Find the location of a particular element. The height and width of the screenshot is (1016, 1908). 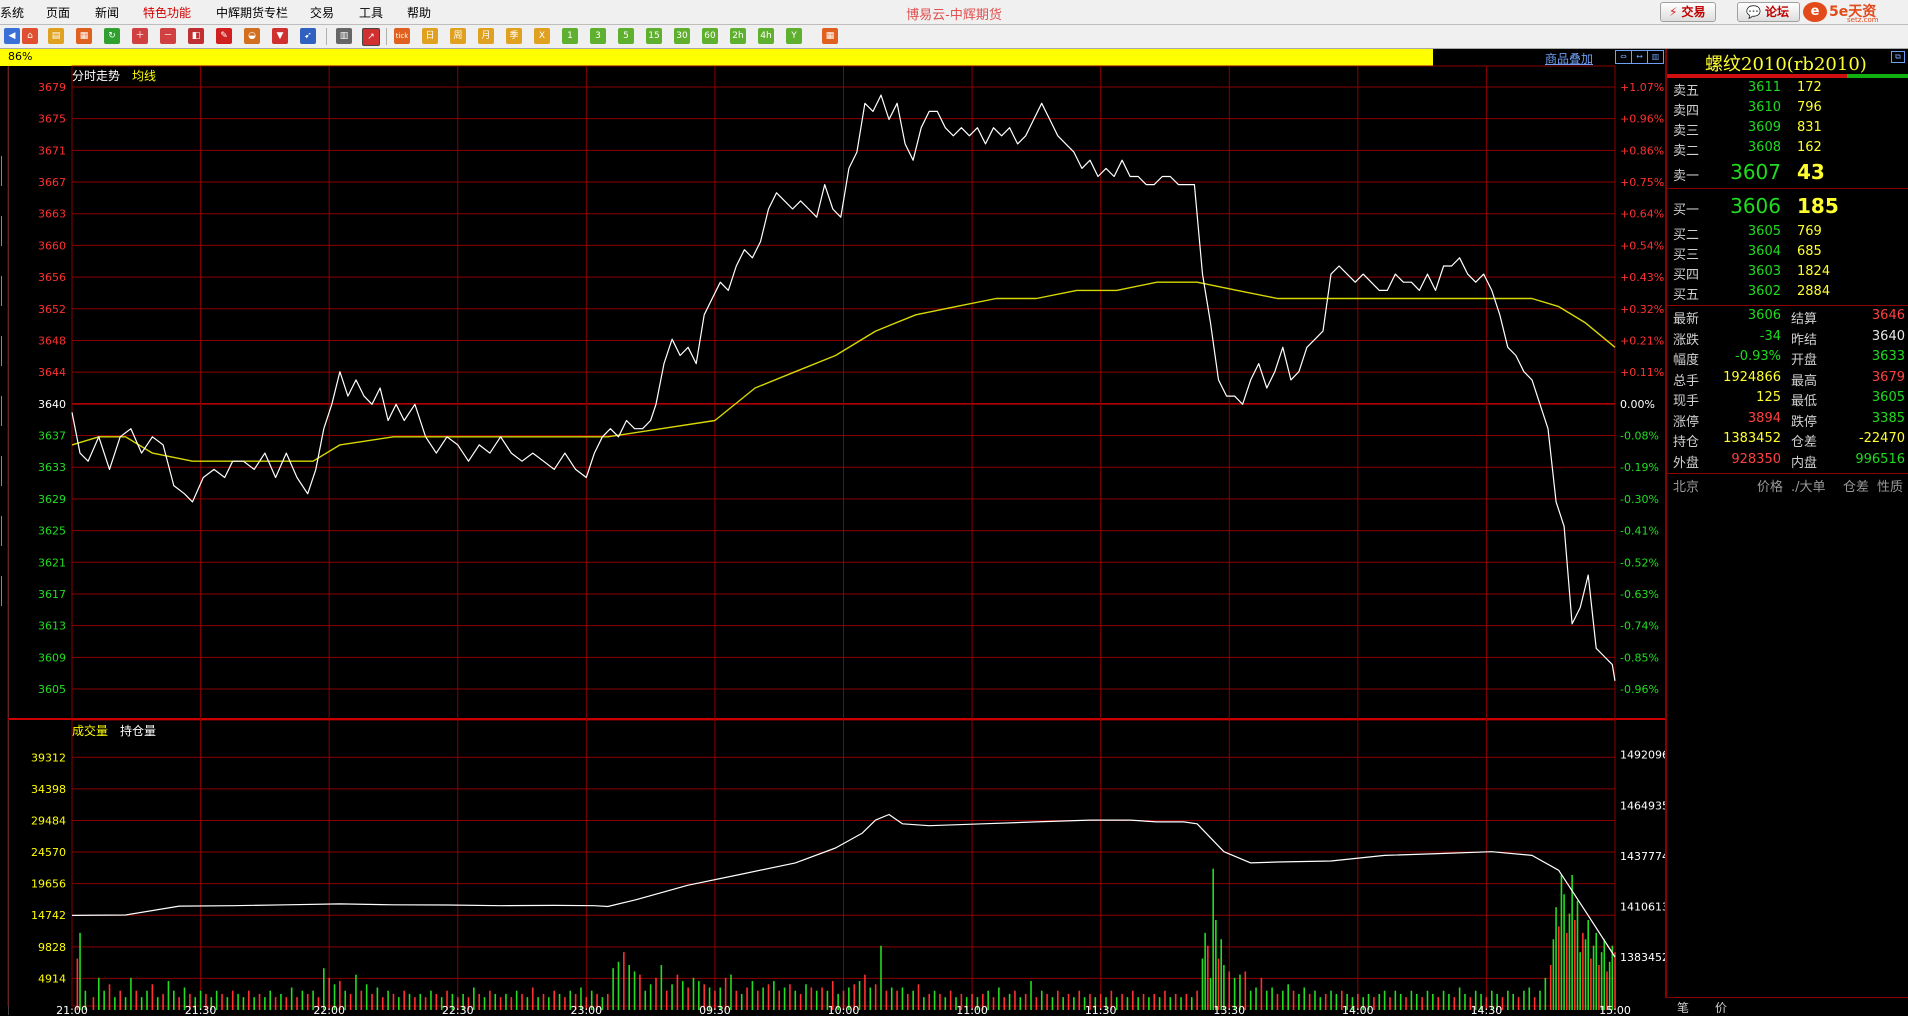

oi-tick-label: 1410613 is located at coordinates (1642, 906).